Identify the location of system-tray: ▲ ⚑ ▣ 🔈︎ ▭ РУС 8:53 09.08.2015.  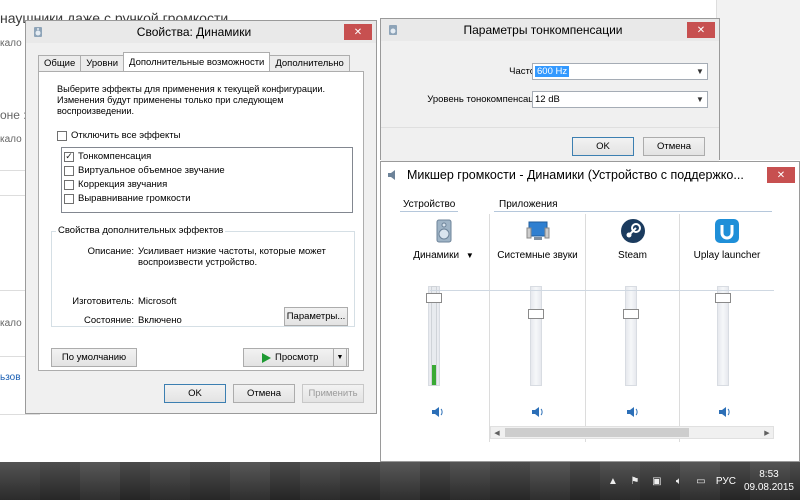
(703, 481).